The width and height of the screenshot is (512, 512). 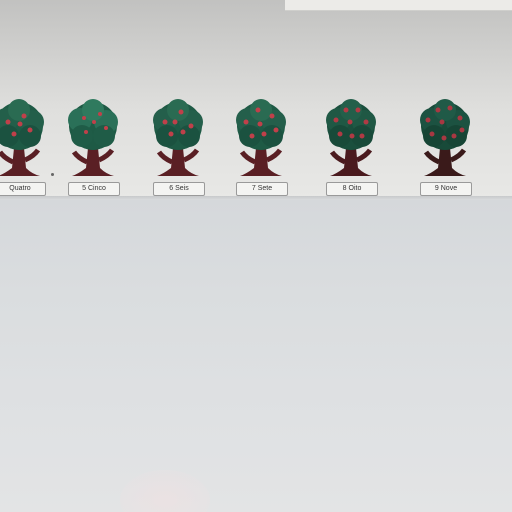 What do you see at coordinates (398, 5) in the screenshot?
I see `window-frame` at bounding box center [398, 5].